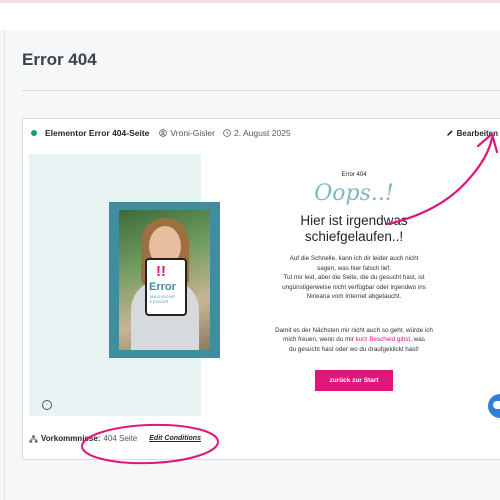 The height and width of the screenshot is (500, 500). What do you see at coordinates (354, 380) in the screenshot?
I see `back-home-button: zurück zur Start` at bounding box center [354, 380].